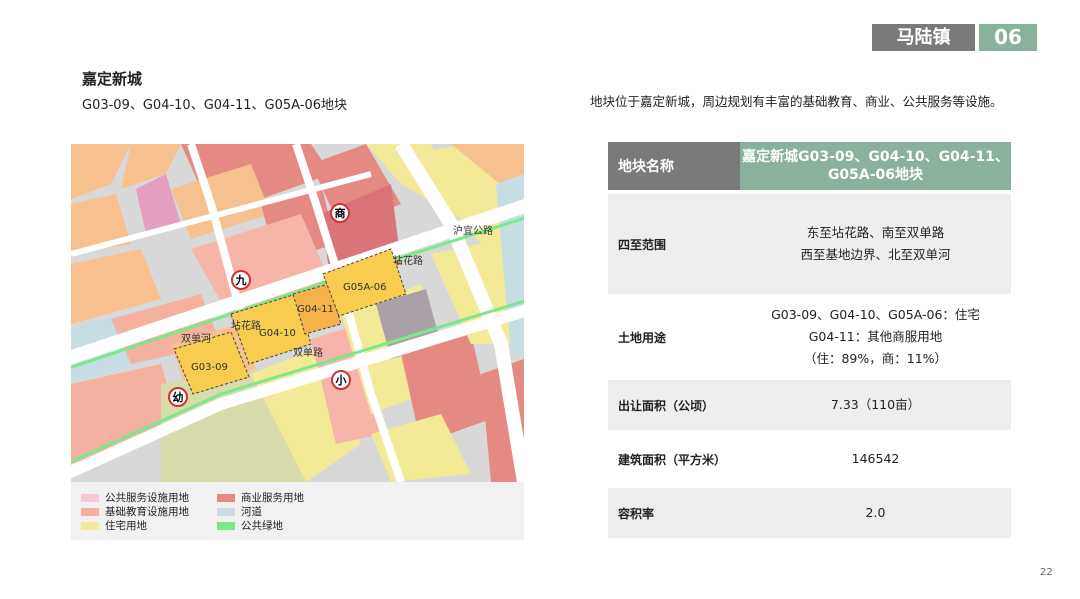 The width and height of the screenshot is (1080, 599). Describe the element at coordinates (308, 352) in the screenshot. I see `road-label: 双单路` at that location.